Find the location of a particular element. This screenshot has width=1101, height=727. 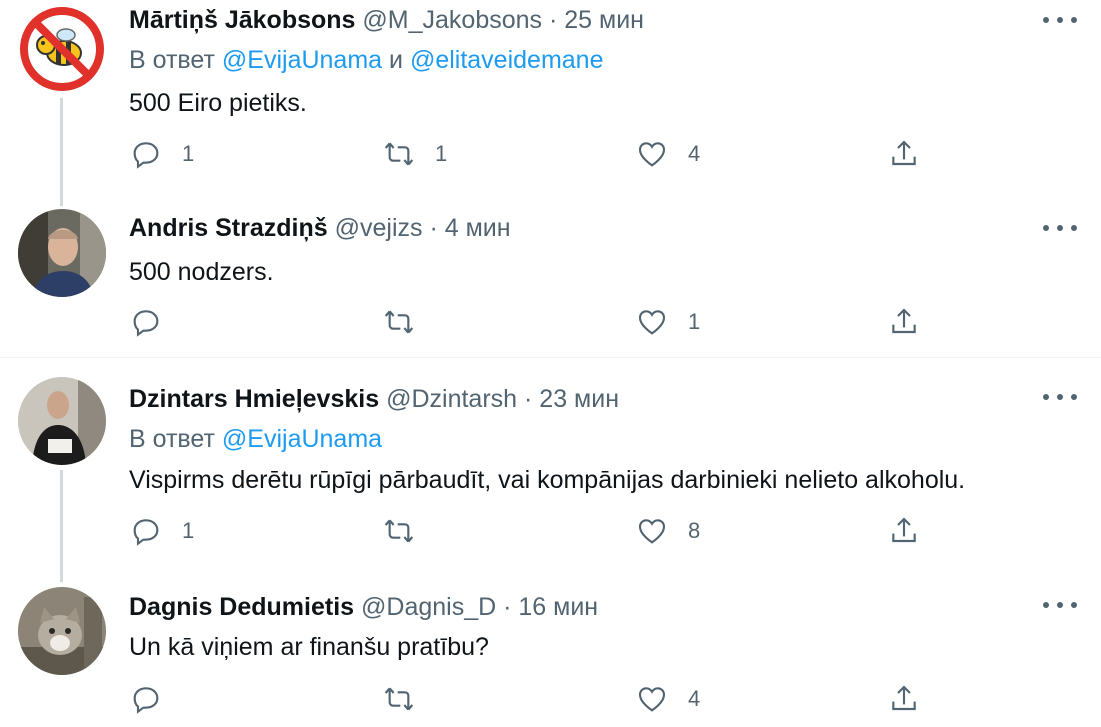

author-handle: @vejizs is located at coordinates (379, 228).